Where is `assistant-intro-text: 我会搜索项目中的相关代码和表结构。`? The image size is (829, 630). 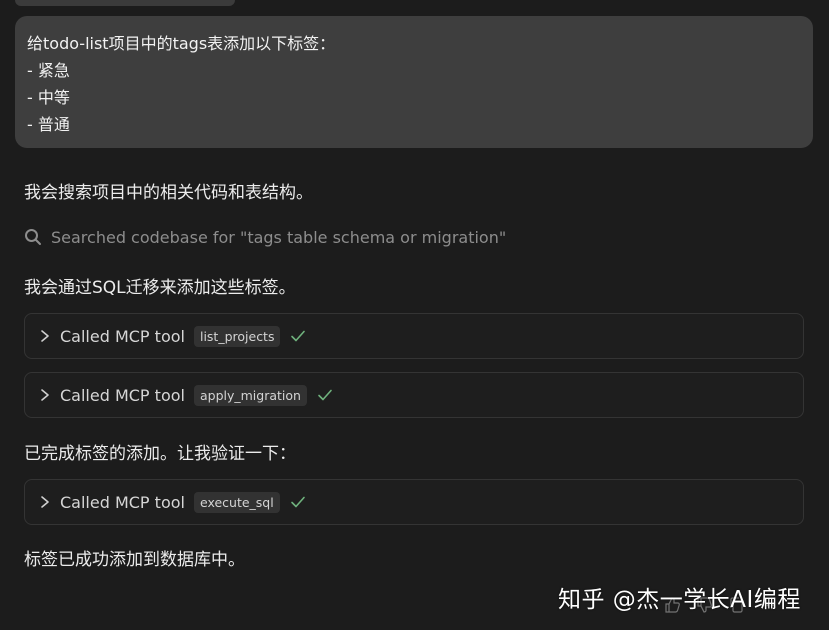 assistant-intro-text: 我会搜索项目中的相关代码和表结构。 is located at coordinates (168, 193).